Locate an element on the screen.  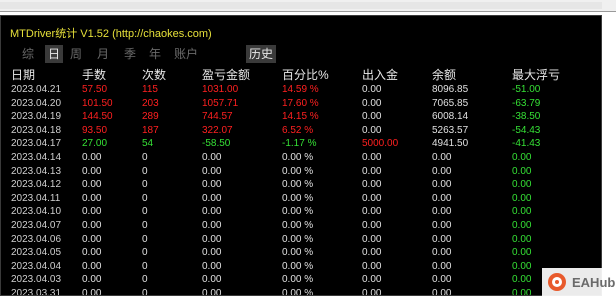
table-row: 2023.04.13 0.00 0 0.00 0.00 % 0.00 0.00 0.00 is located at coordinates (301, 172).